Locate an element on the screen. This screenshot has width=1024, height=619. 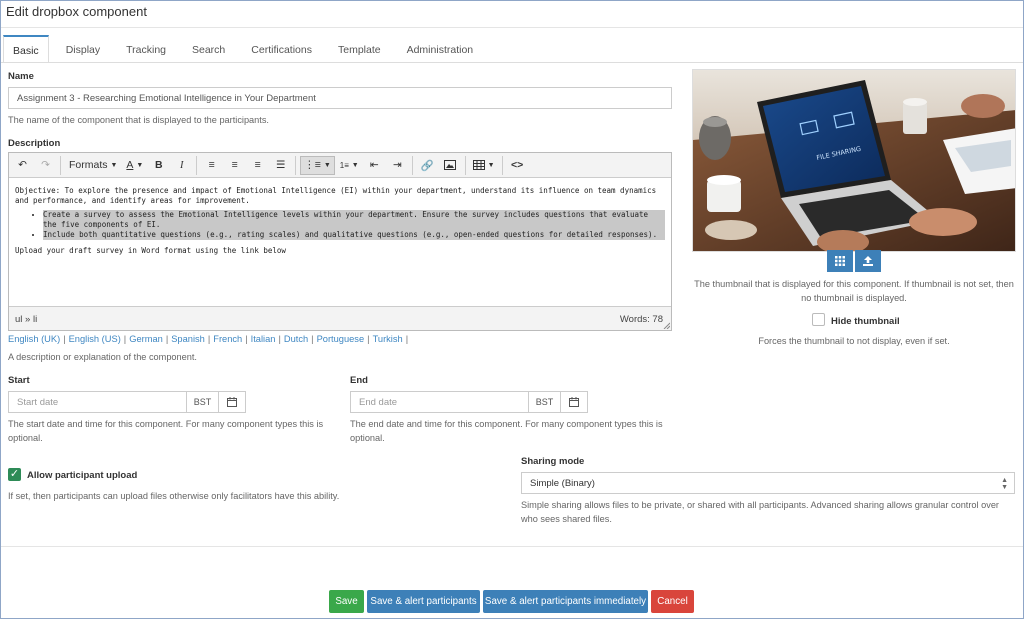
end-label: End is located at coordinates (359, 380).